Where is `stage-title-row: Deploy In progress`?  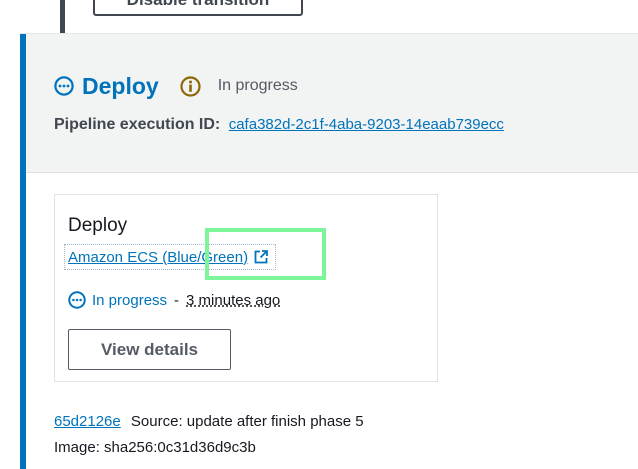
stage-title-row: Deploy In progress is located at coordinates (176, 86).